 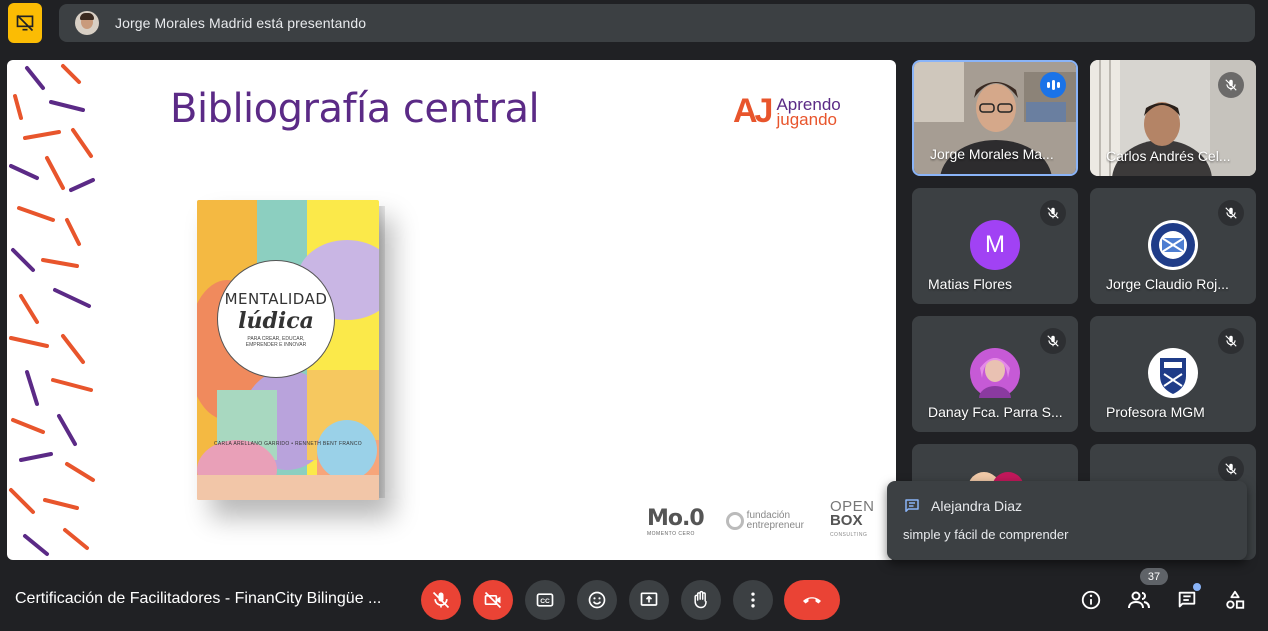 I want to click on people-icon, so click(x=1139, y=600).